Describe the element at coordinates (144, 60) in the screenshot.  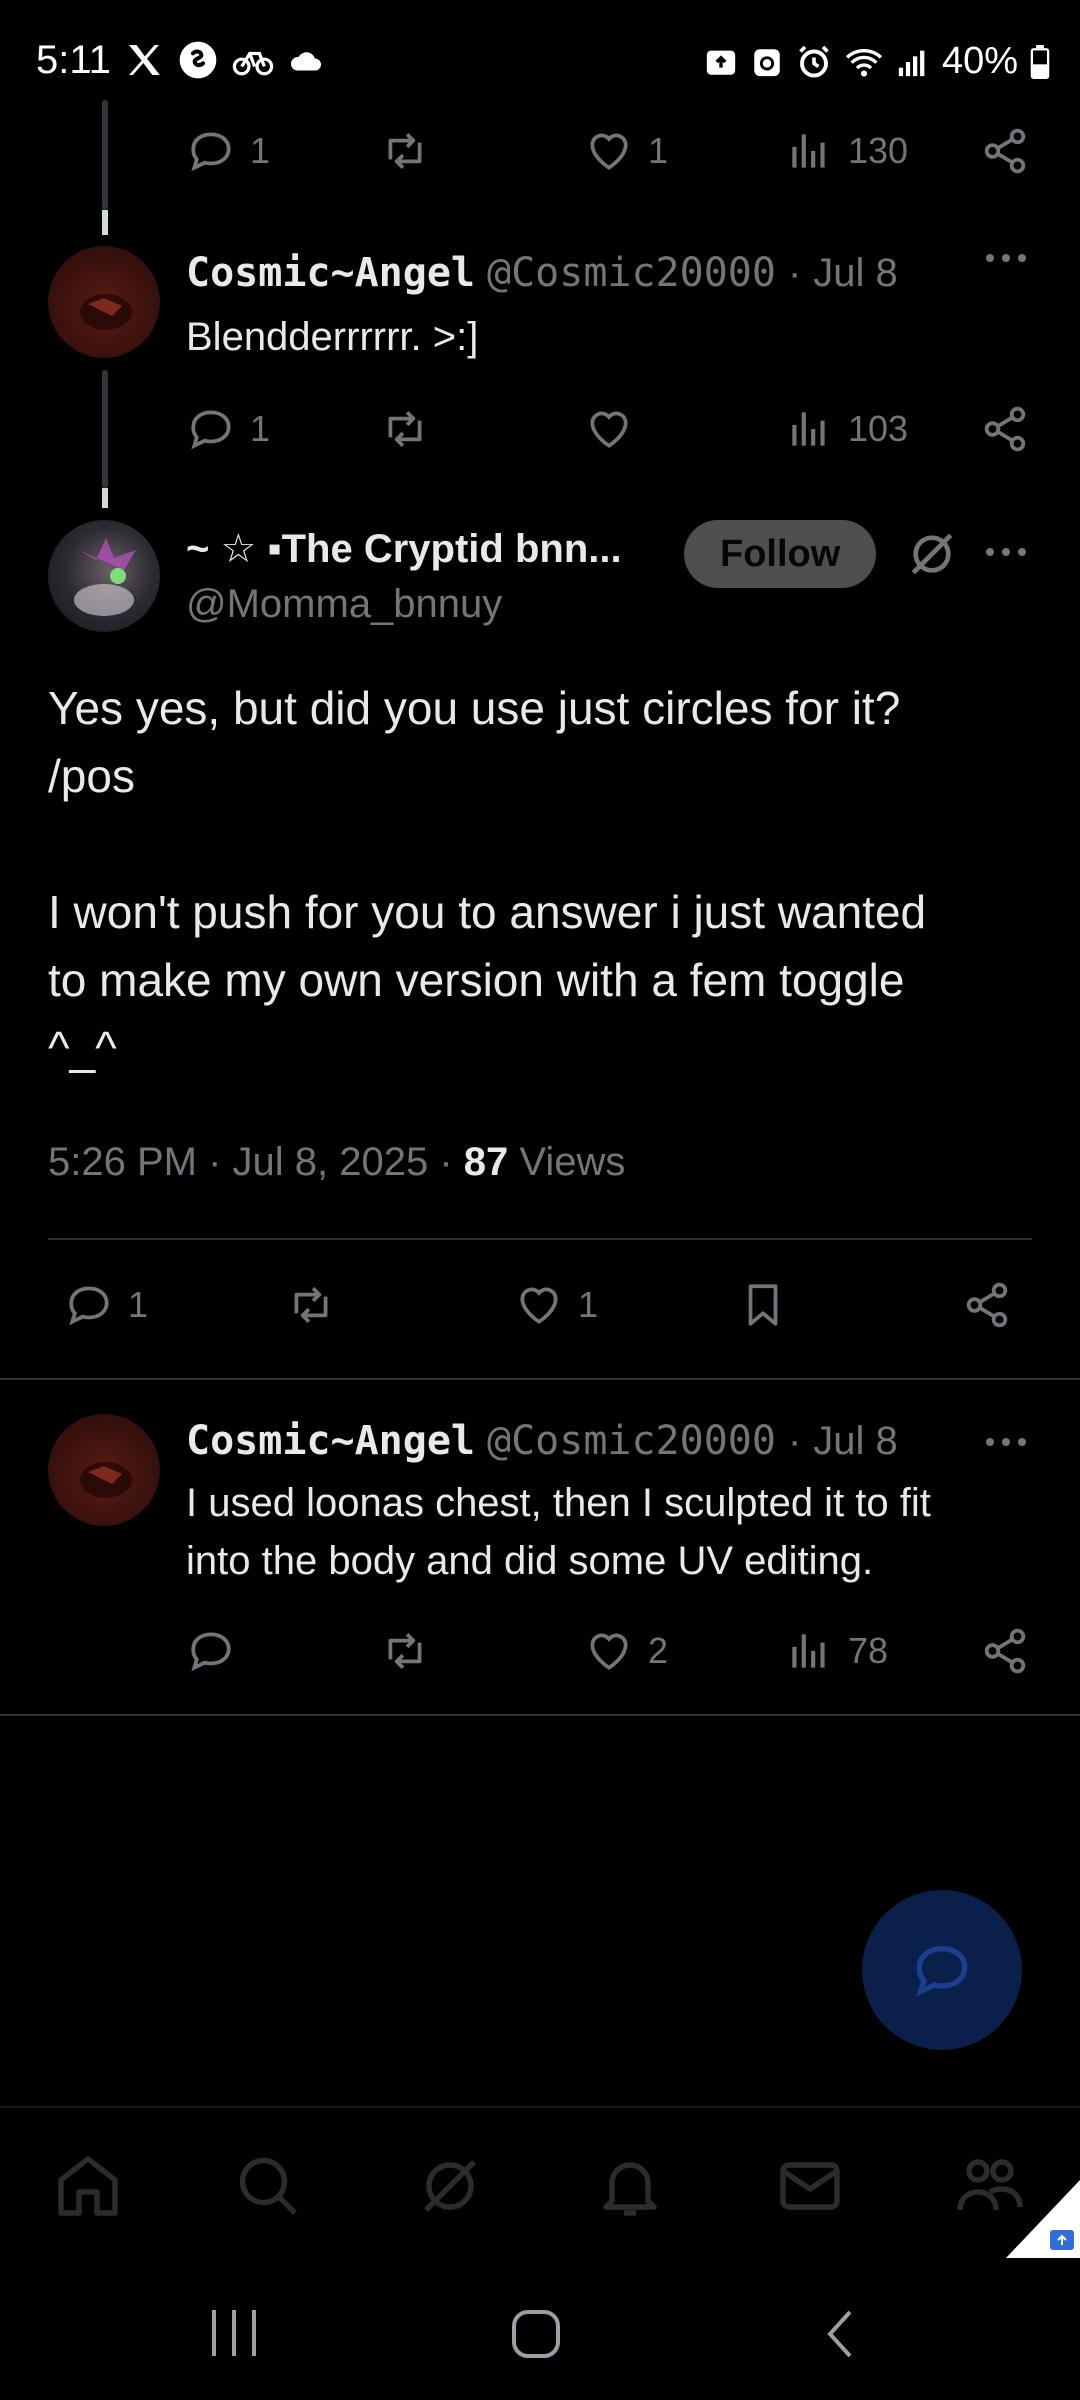
I see `x-logo-icon` at that location.